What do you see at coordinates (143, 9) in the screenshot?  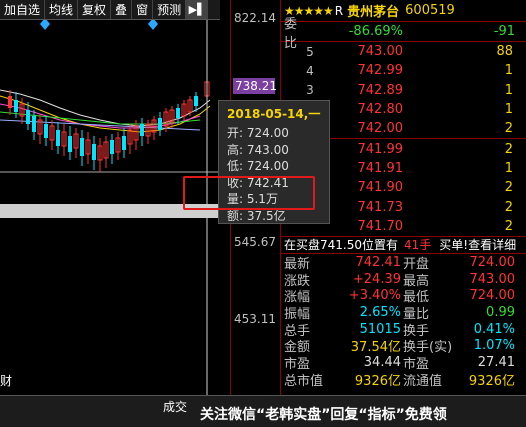 I see `window-button: 窗` at bounding box center [143, 9].